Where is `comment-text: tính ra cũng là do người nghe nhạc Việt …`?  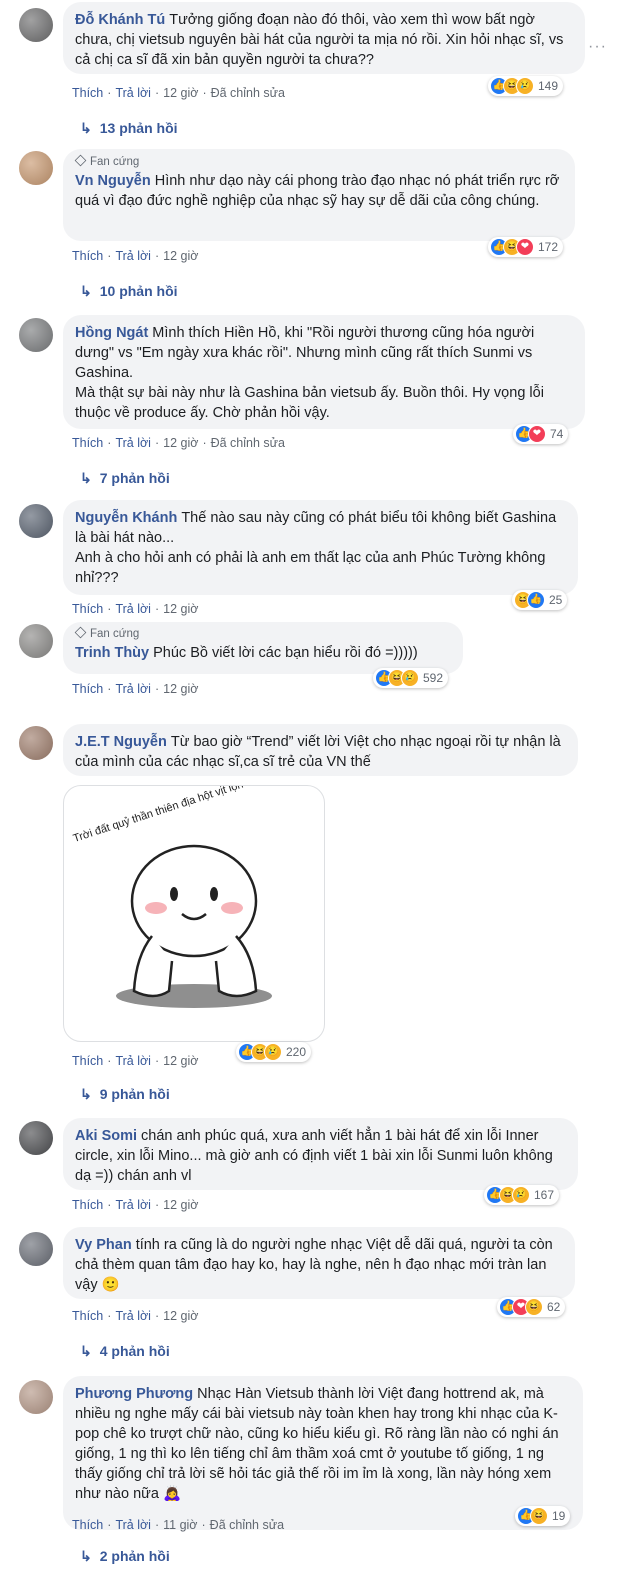 comment-text: tính ra cũng là do người nghe nhạc Việt … is located at coordinates (316, 1265).